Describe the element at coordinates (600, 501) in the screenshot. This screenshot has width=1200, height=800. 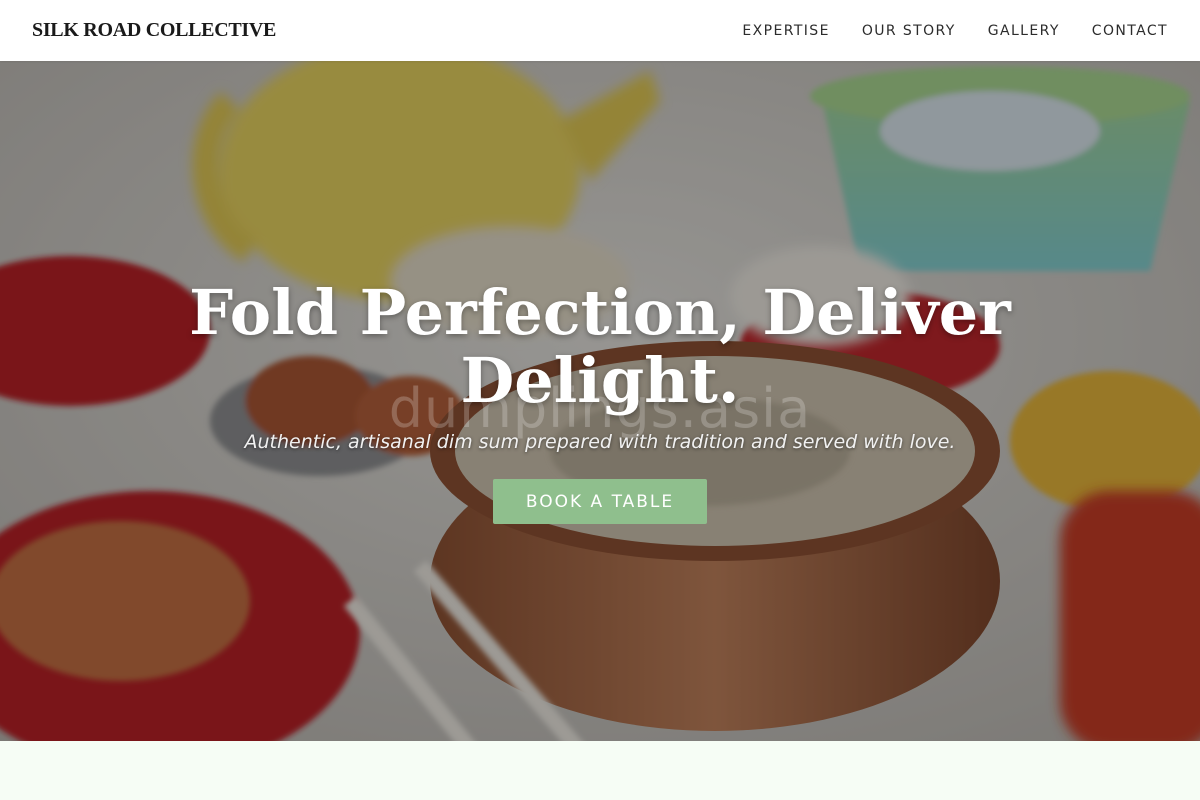
I see `book-table-button: BOOK A TABLE` at that location.